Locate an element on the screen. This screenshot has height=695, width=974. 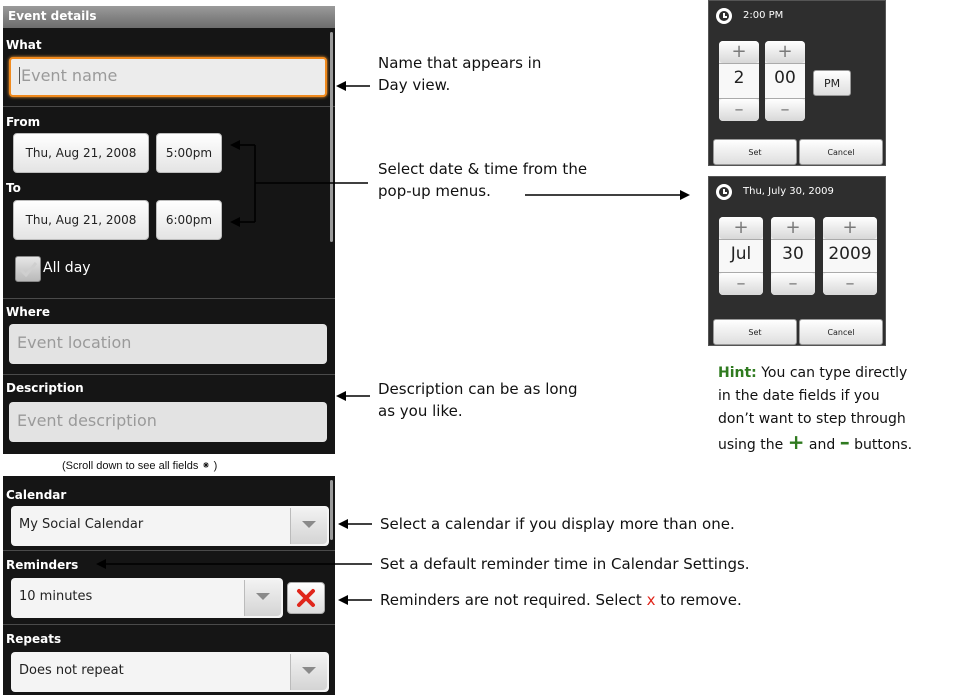
date-picker-title-text: Thu, July 30, 2009 is located at coordinates (788, 191).